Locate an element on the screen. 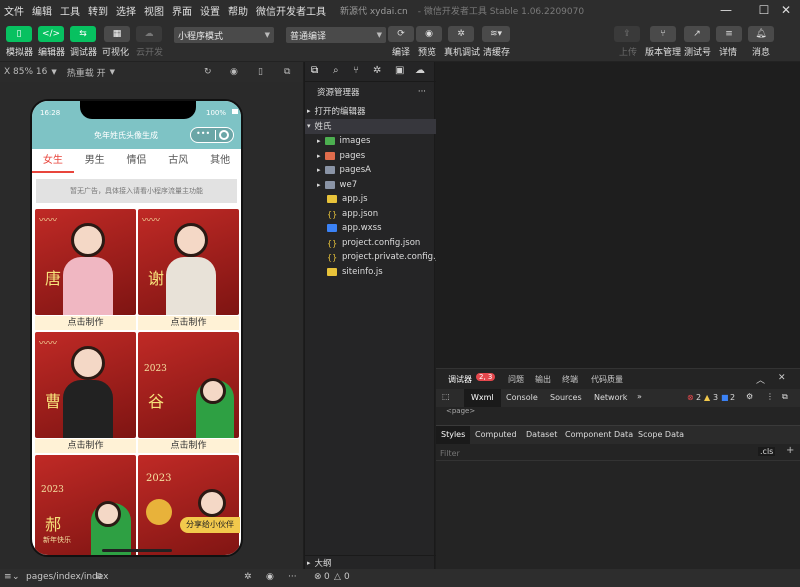 This screenshot has height=587, width=800. simulator-toggle-button: ▯ is located at coordinates (19, 34).